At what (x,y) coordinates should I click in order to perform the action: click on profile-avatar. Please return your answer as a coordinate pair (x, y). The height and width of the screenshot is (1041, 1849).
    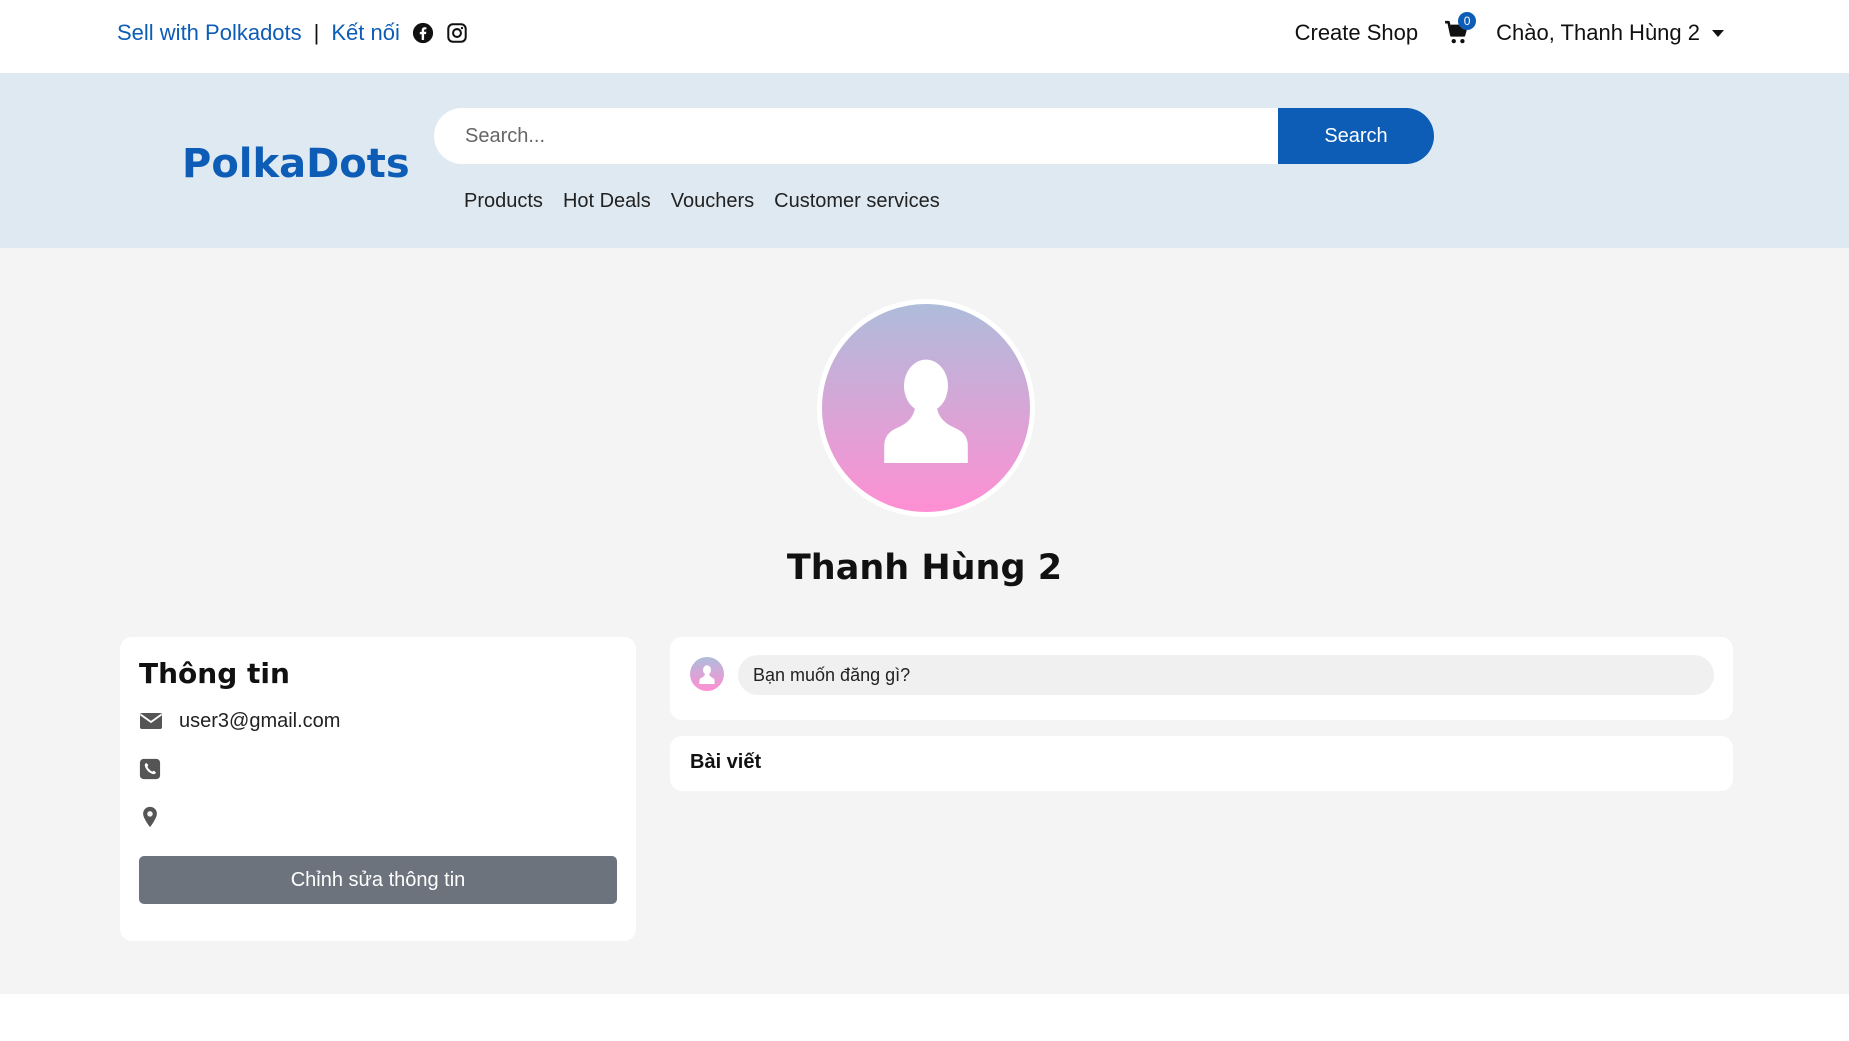
    Looking at the image, I should click on (926, 408).